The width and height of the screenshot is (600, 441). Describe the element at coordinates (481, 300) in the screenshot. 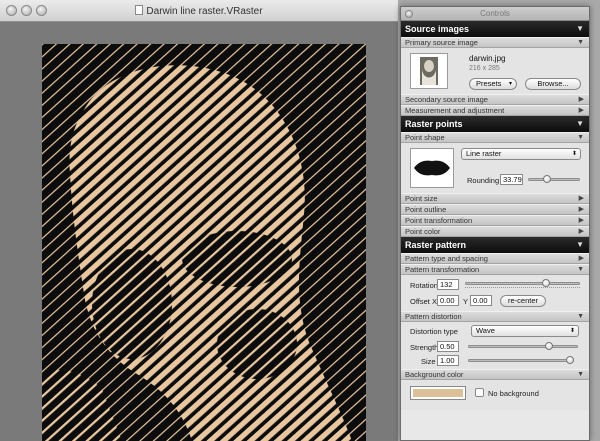

I see `offset-y-field: 0.00` at that location.